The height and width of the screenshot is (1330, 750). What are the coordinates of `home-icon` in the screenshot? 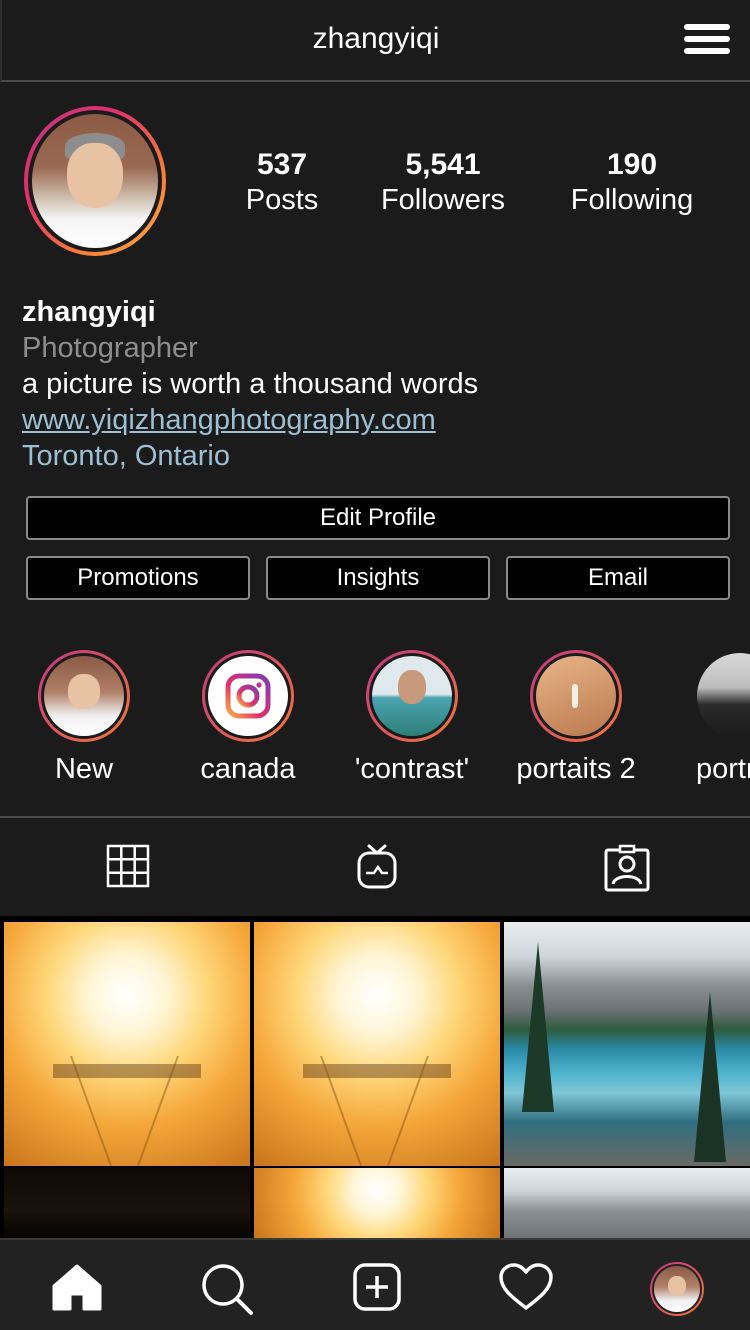 It's located at (77, 1287).